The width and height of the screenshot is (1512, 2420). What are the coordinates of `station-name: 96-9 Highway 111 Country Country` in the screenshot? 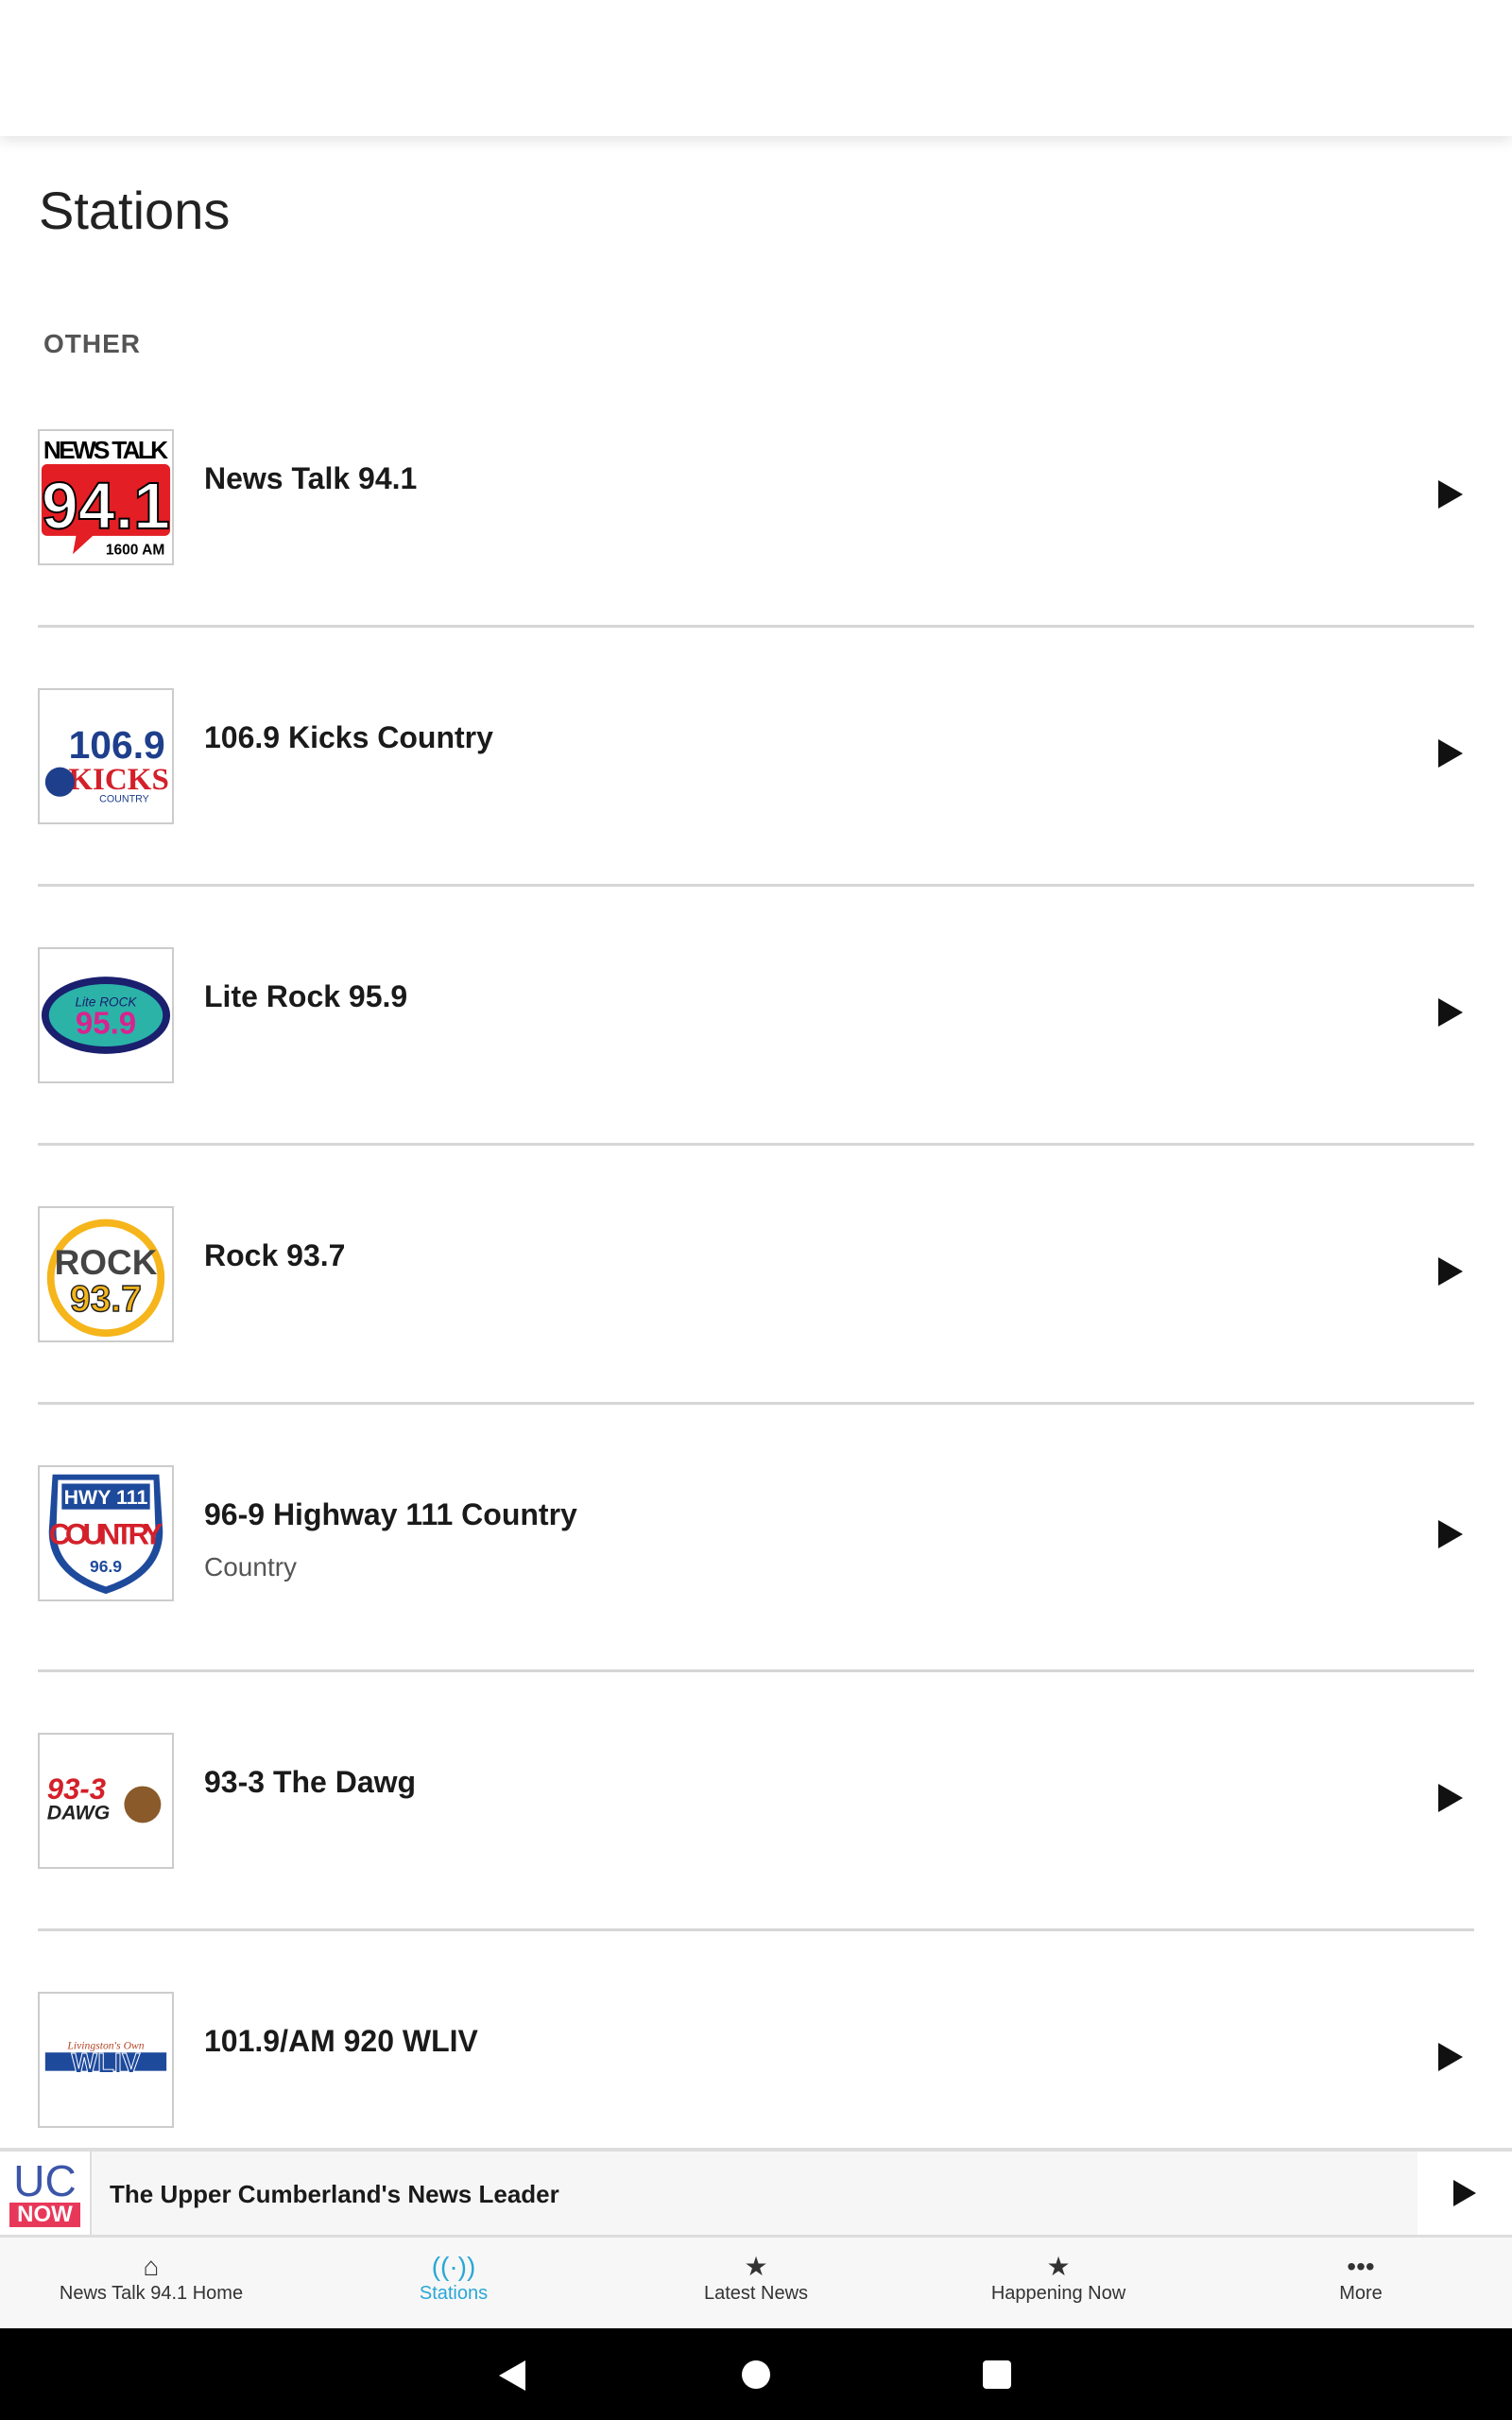 It's located at (440, 1541).